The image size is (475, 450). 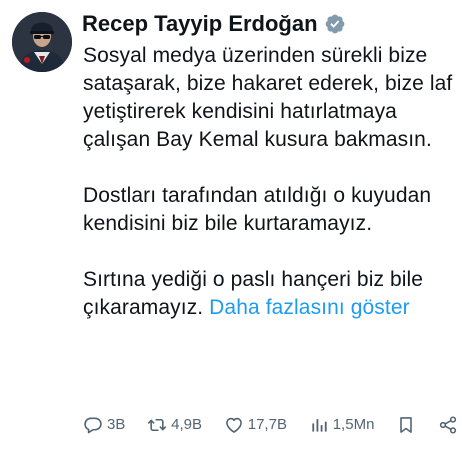 What do you see at coordinates (104, 425) in the screenshot?
I see `reply-button: 3B` at bounding box center [104, 425].